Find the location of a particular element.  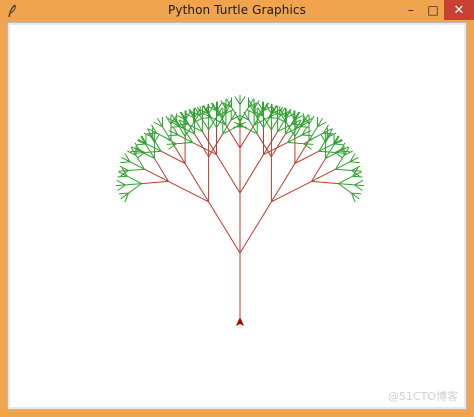

watermark: @51CTO博客 is located at coordinates (422, 396).